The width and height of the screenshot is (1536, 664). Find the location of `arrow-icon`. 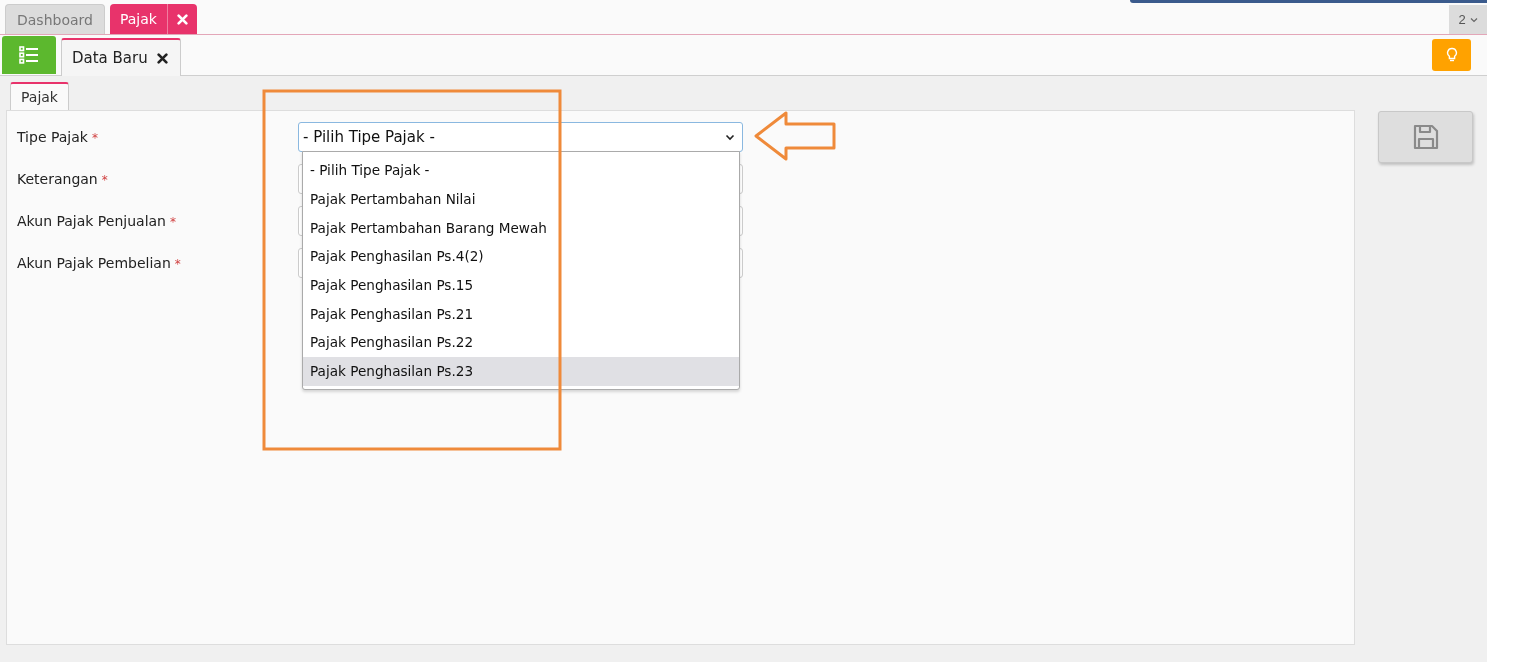

arrow-icon is located at coordinates (795, 136).